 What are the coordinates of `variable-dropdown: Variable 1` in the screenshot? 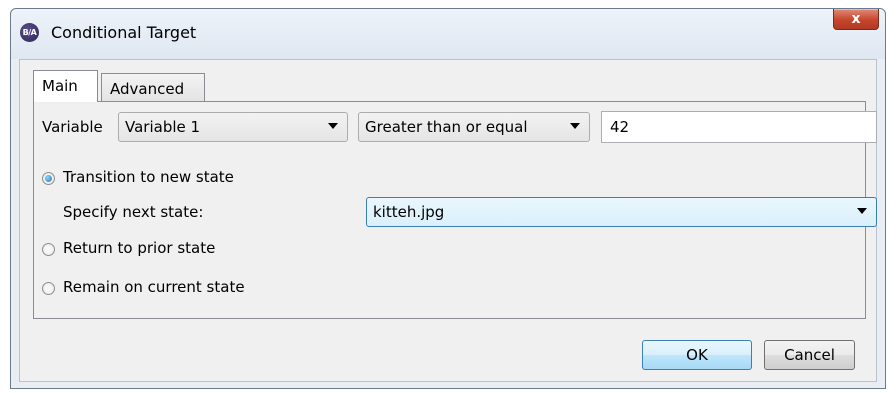 It's located at (233, 127).